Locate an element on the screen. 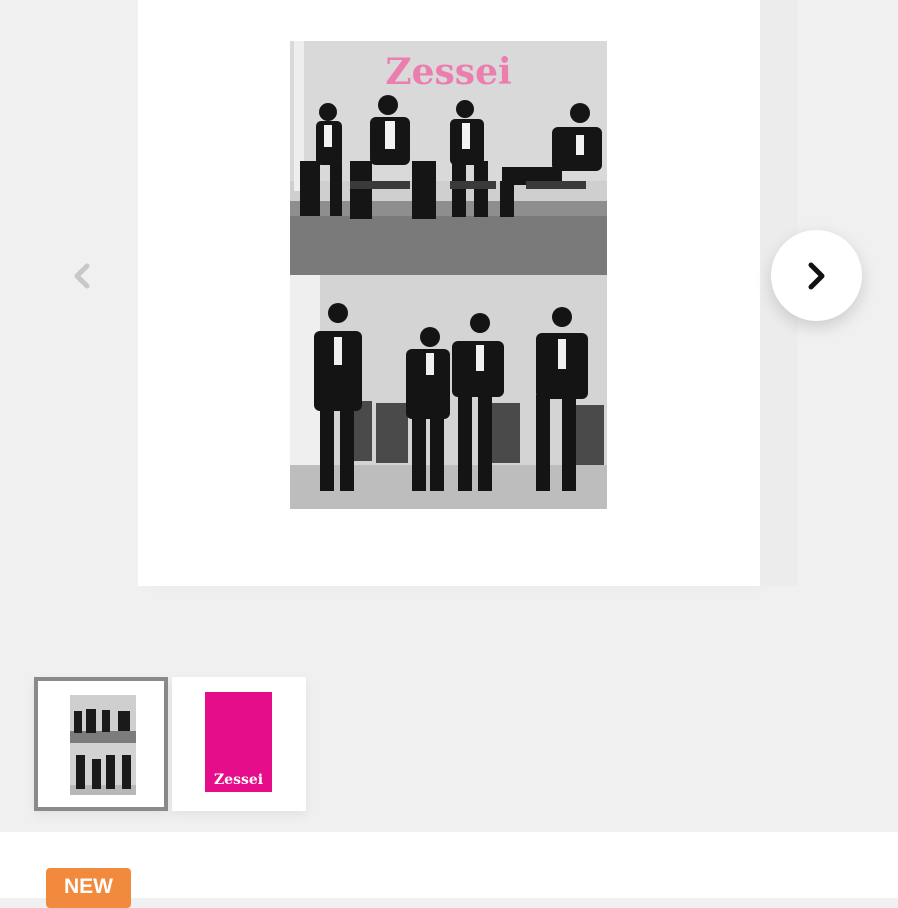 The width and height of the screenshot is (898, 908). chevron-left-icon is located at coordinates (82, 276).